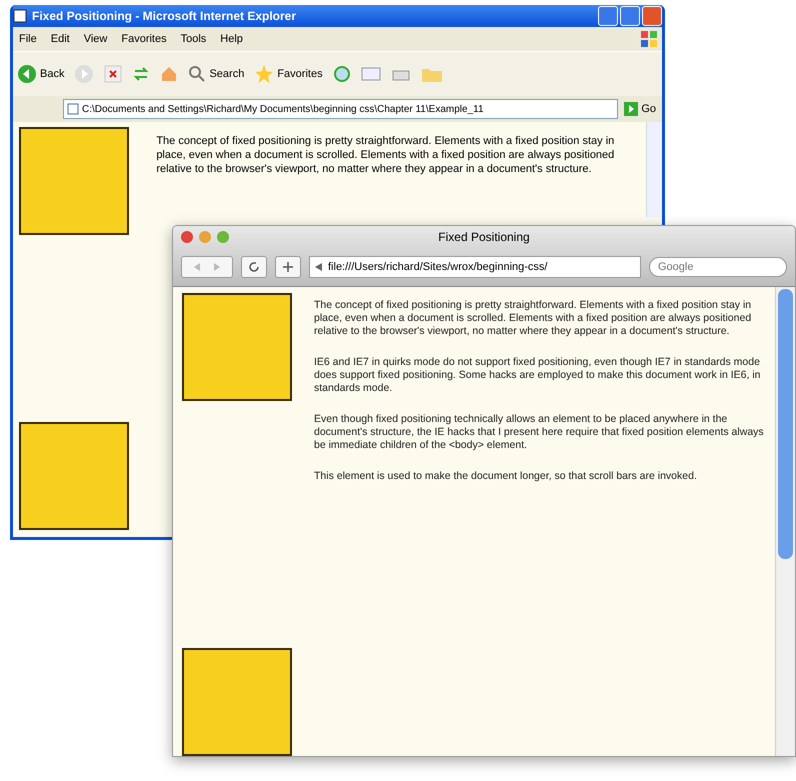 The height and width of the screenshot is (781, 796). I want to click on windows-logo-icon, so click(649, 39).